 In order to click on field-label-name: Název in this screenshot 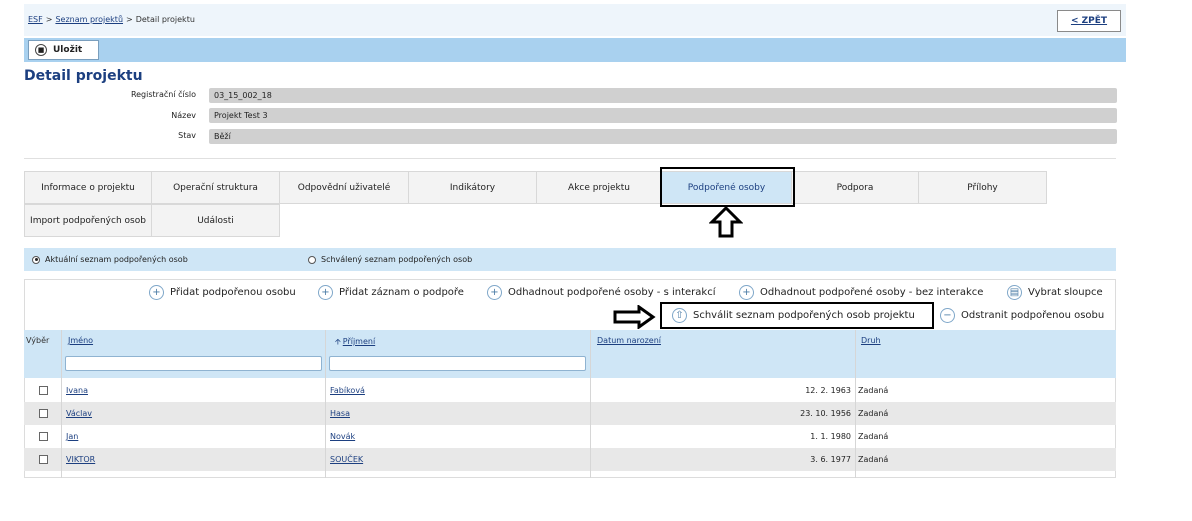, I will do `click(183, 115)`.